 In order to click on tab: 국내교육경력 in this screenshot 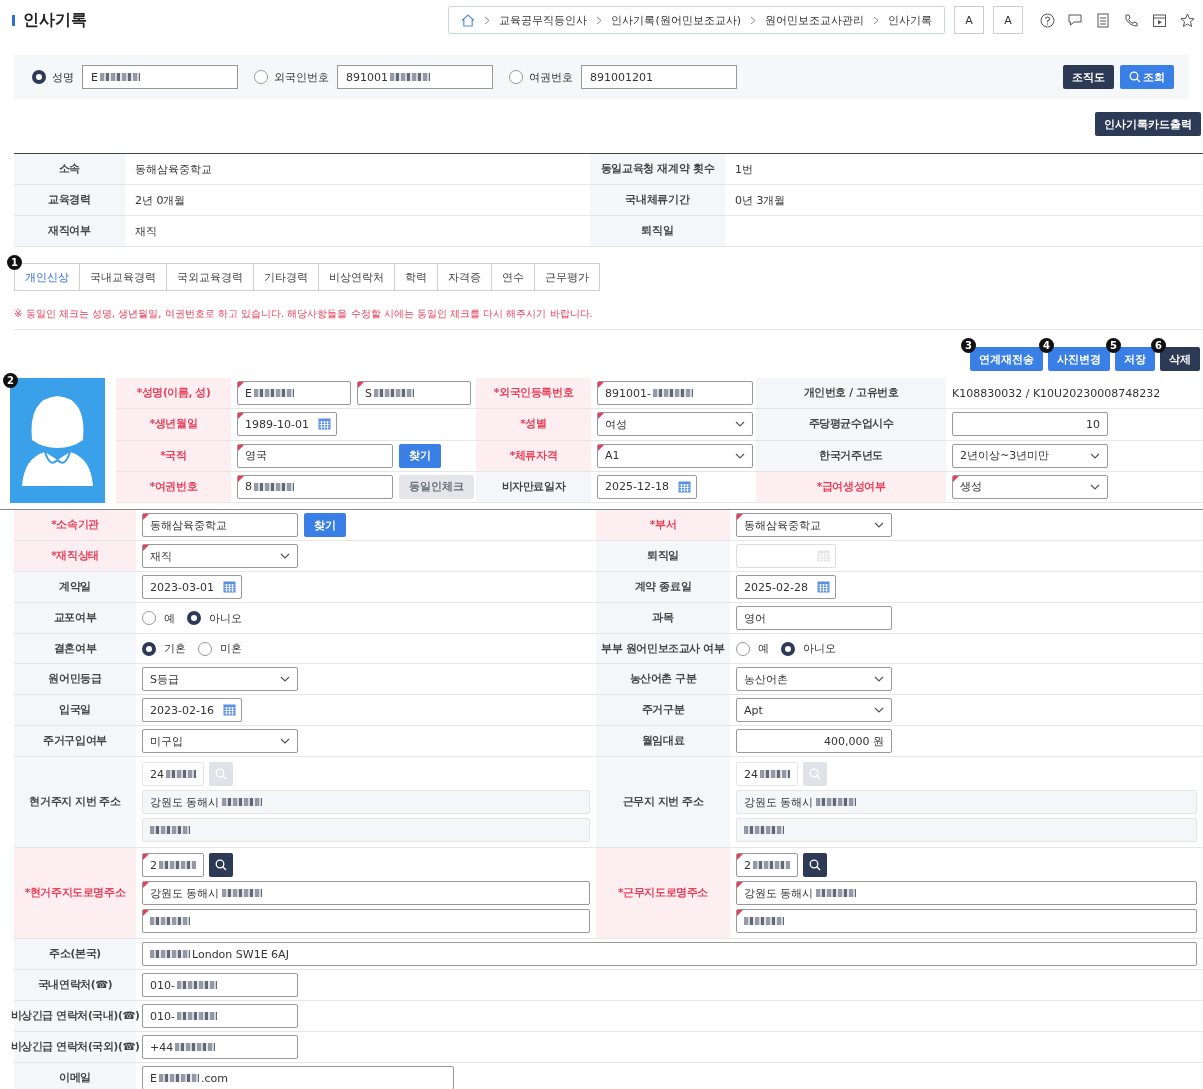, I will do `click(123, 277)`.